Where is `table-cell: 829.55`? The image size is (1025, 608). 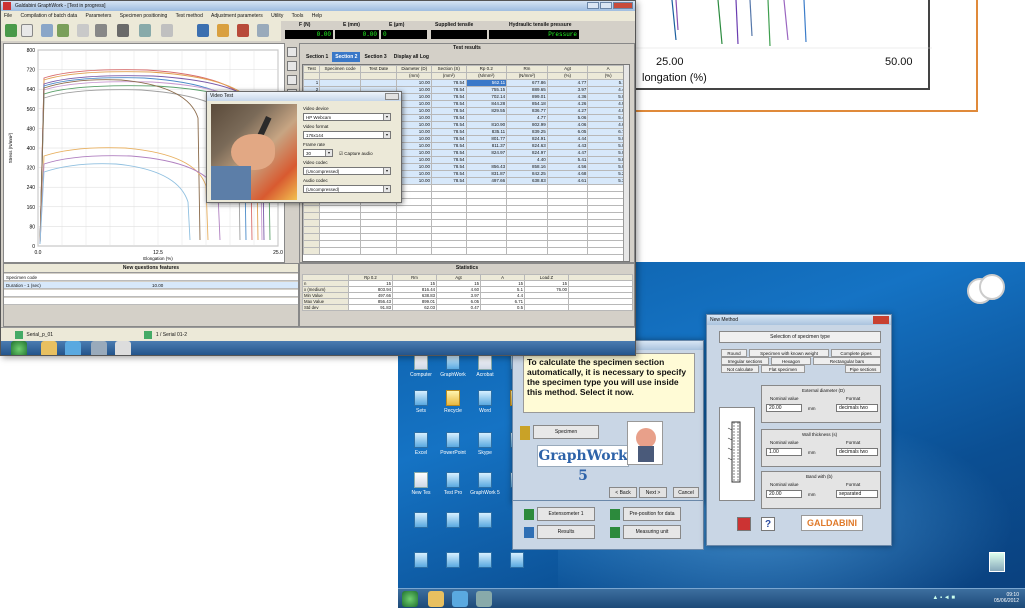 table-cell: 829.55 is located at coordinates (486, 111).